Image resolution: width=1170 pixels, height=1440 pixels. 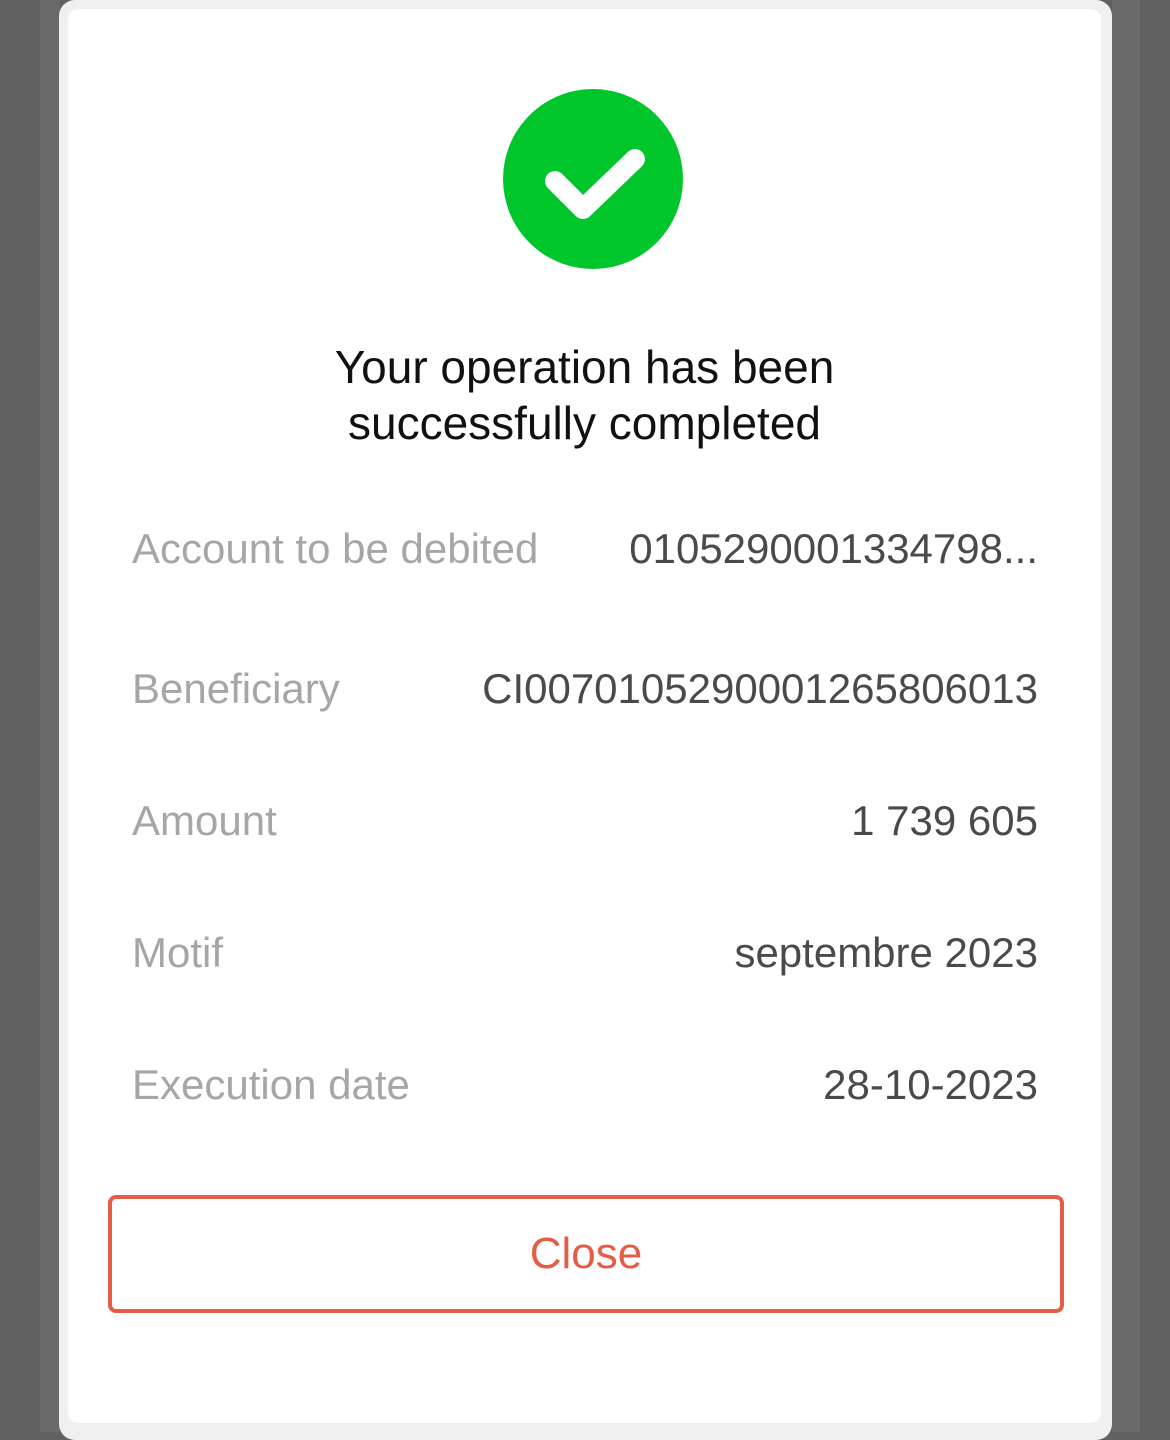 What do you see at coordinates (585, 821) in the screenshot?
I see `detail-row-amount: Amount 1 739 605` at bounding box center [585, 821].